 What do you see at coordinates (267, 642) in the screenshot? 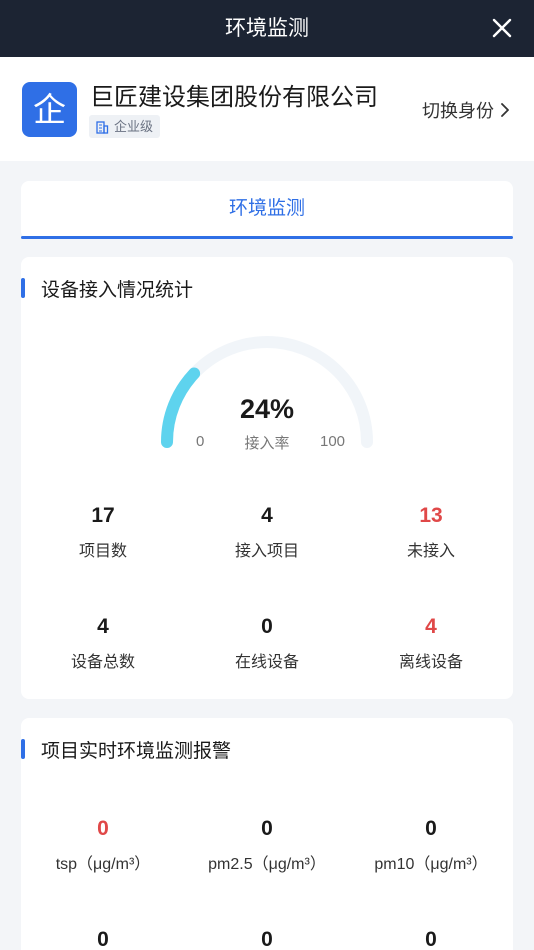
I see `metric-item: 0 在线设备` at bounding box center [267, 642].